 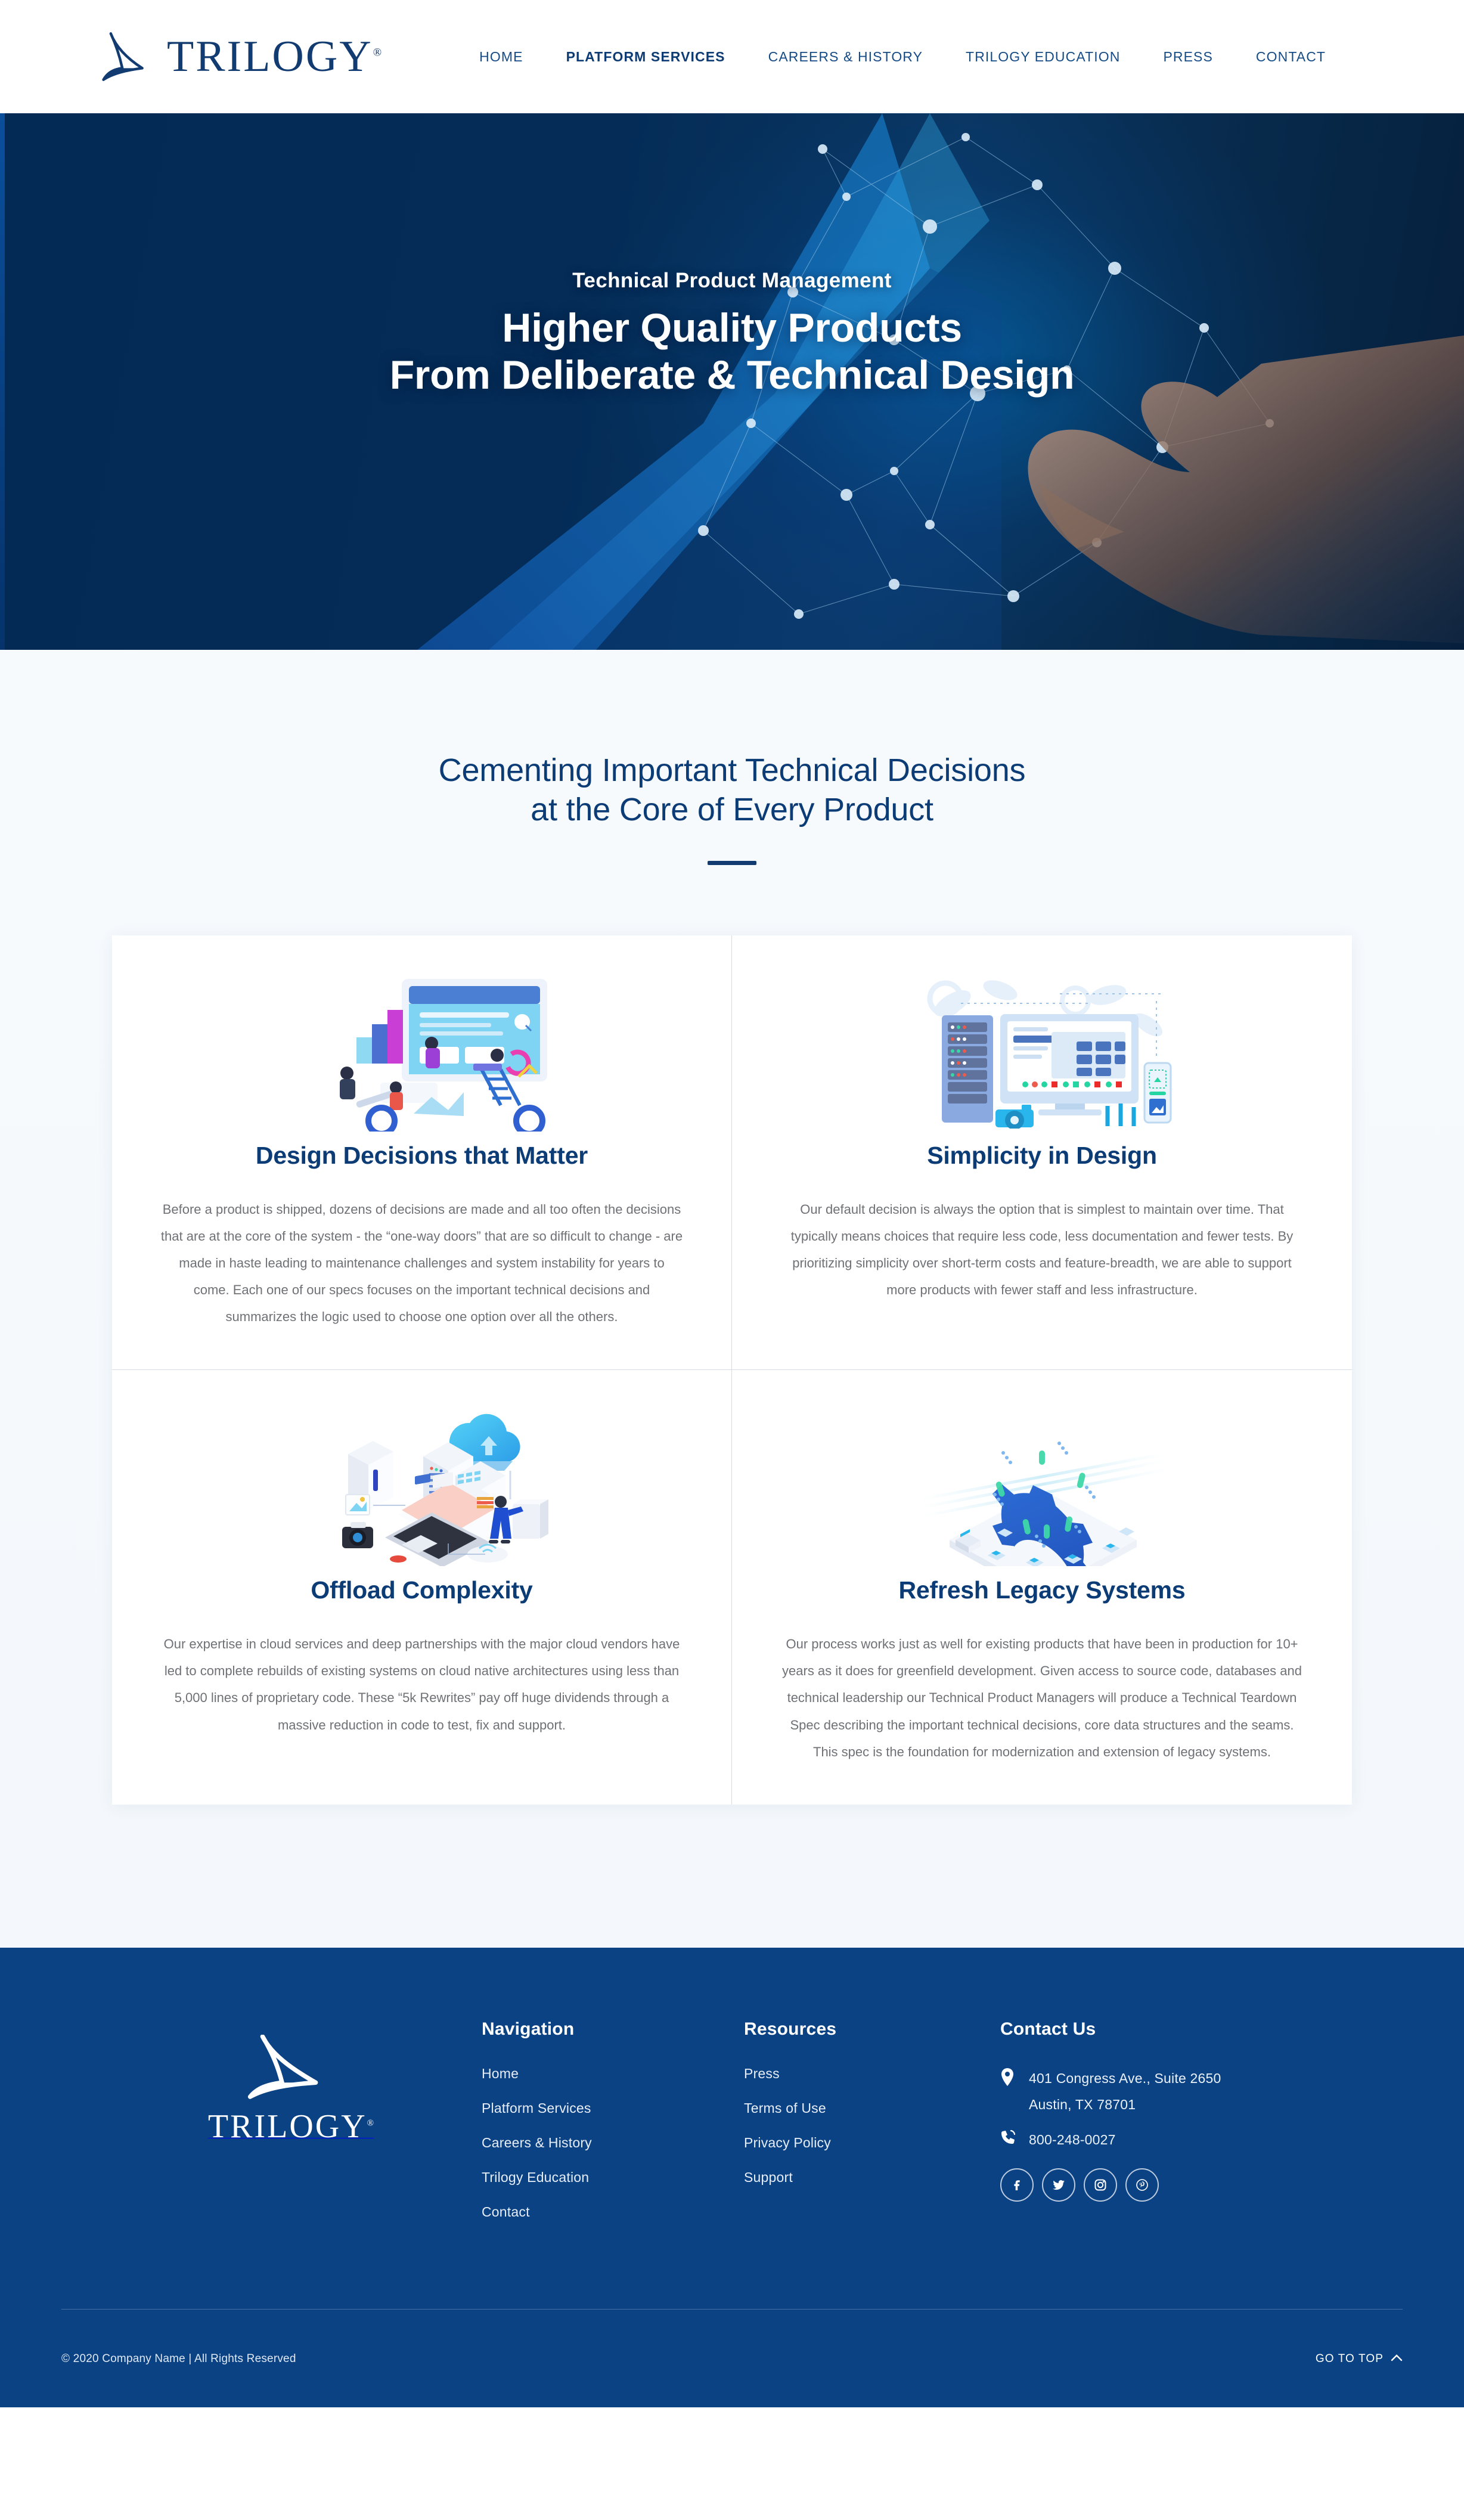 What do you see at coordinates (529, 2029) in the screenshot?
I see `footer-navigation-title: Navigation` at bounding box center [529, 2029].